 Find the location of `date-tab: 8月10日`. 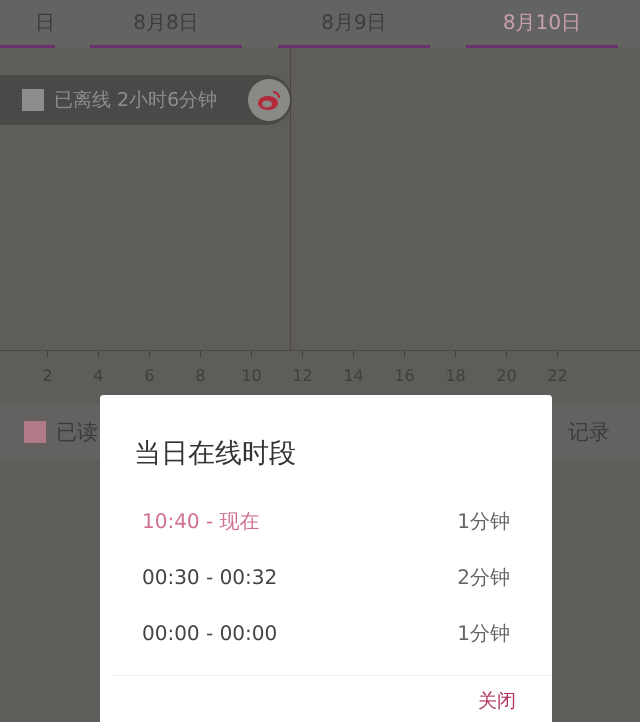

date-tab: 8月10日 is located at coordinates (542, 24).